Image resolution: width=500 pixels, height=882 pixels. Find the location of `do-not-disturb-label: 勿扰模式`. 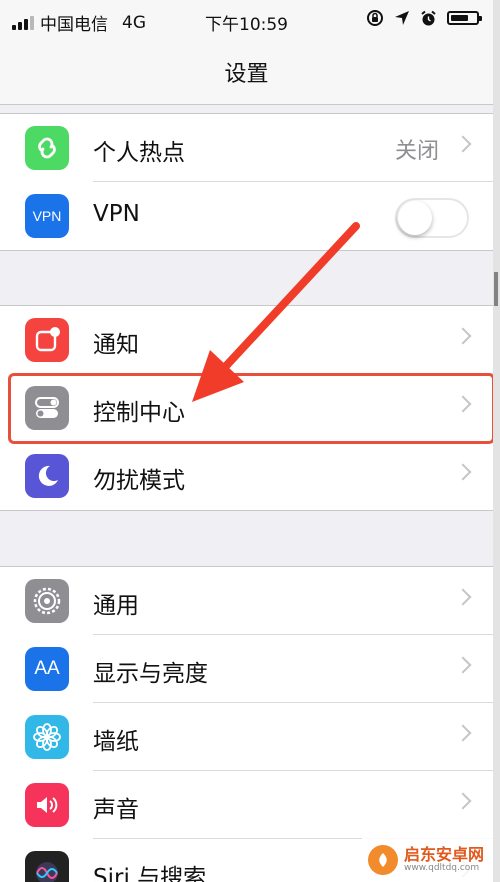

do-not-disturb-label: 勿扰模式 is located at coordinates (139, 481).